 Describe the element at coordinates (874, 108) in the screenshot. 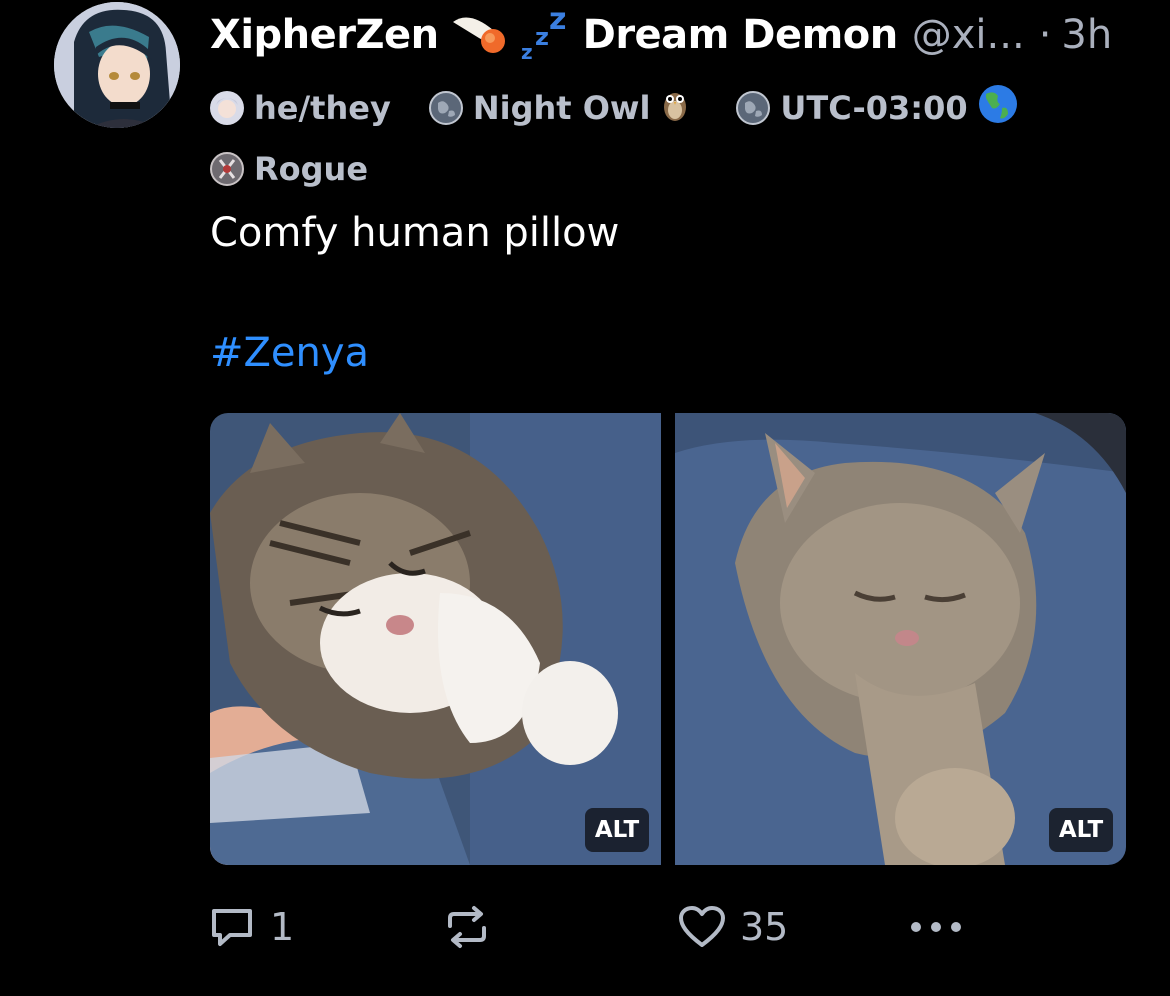

I see `badge-label: UTC-03:00` at that location.